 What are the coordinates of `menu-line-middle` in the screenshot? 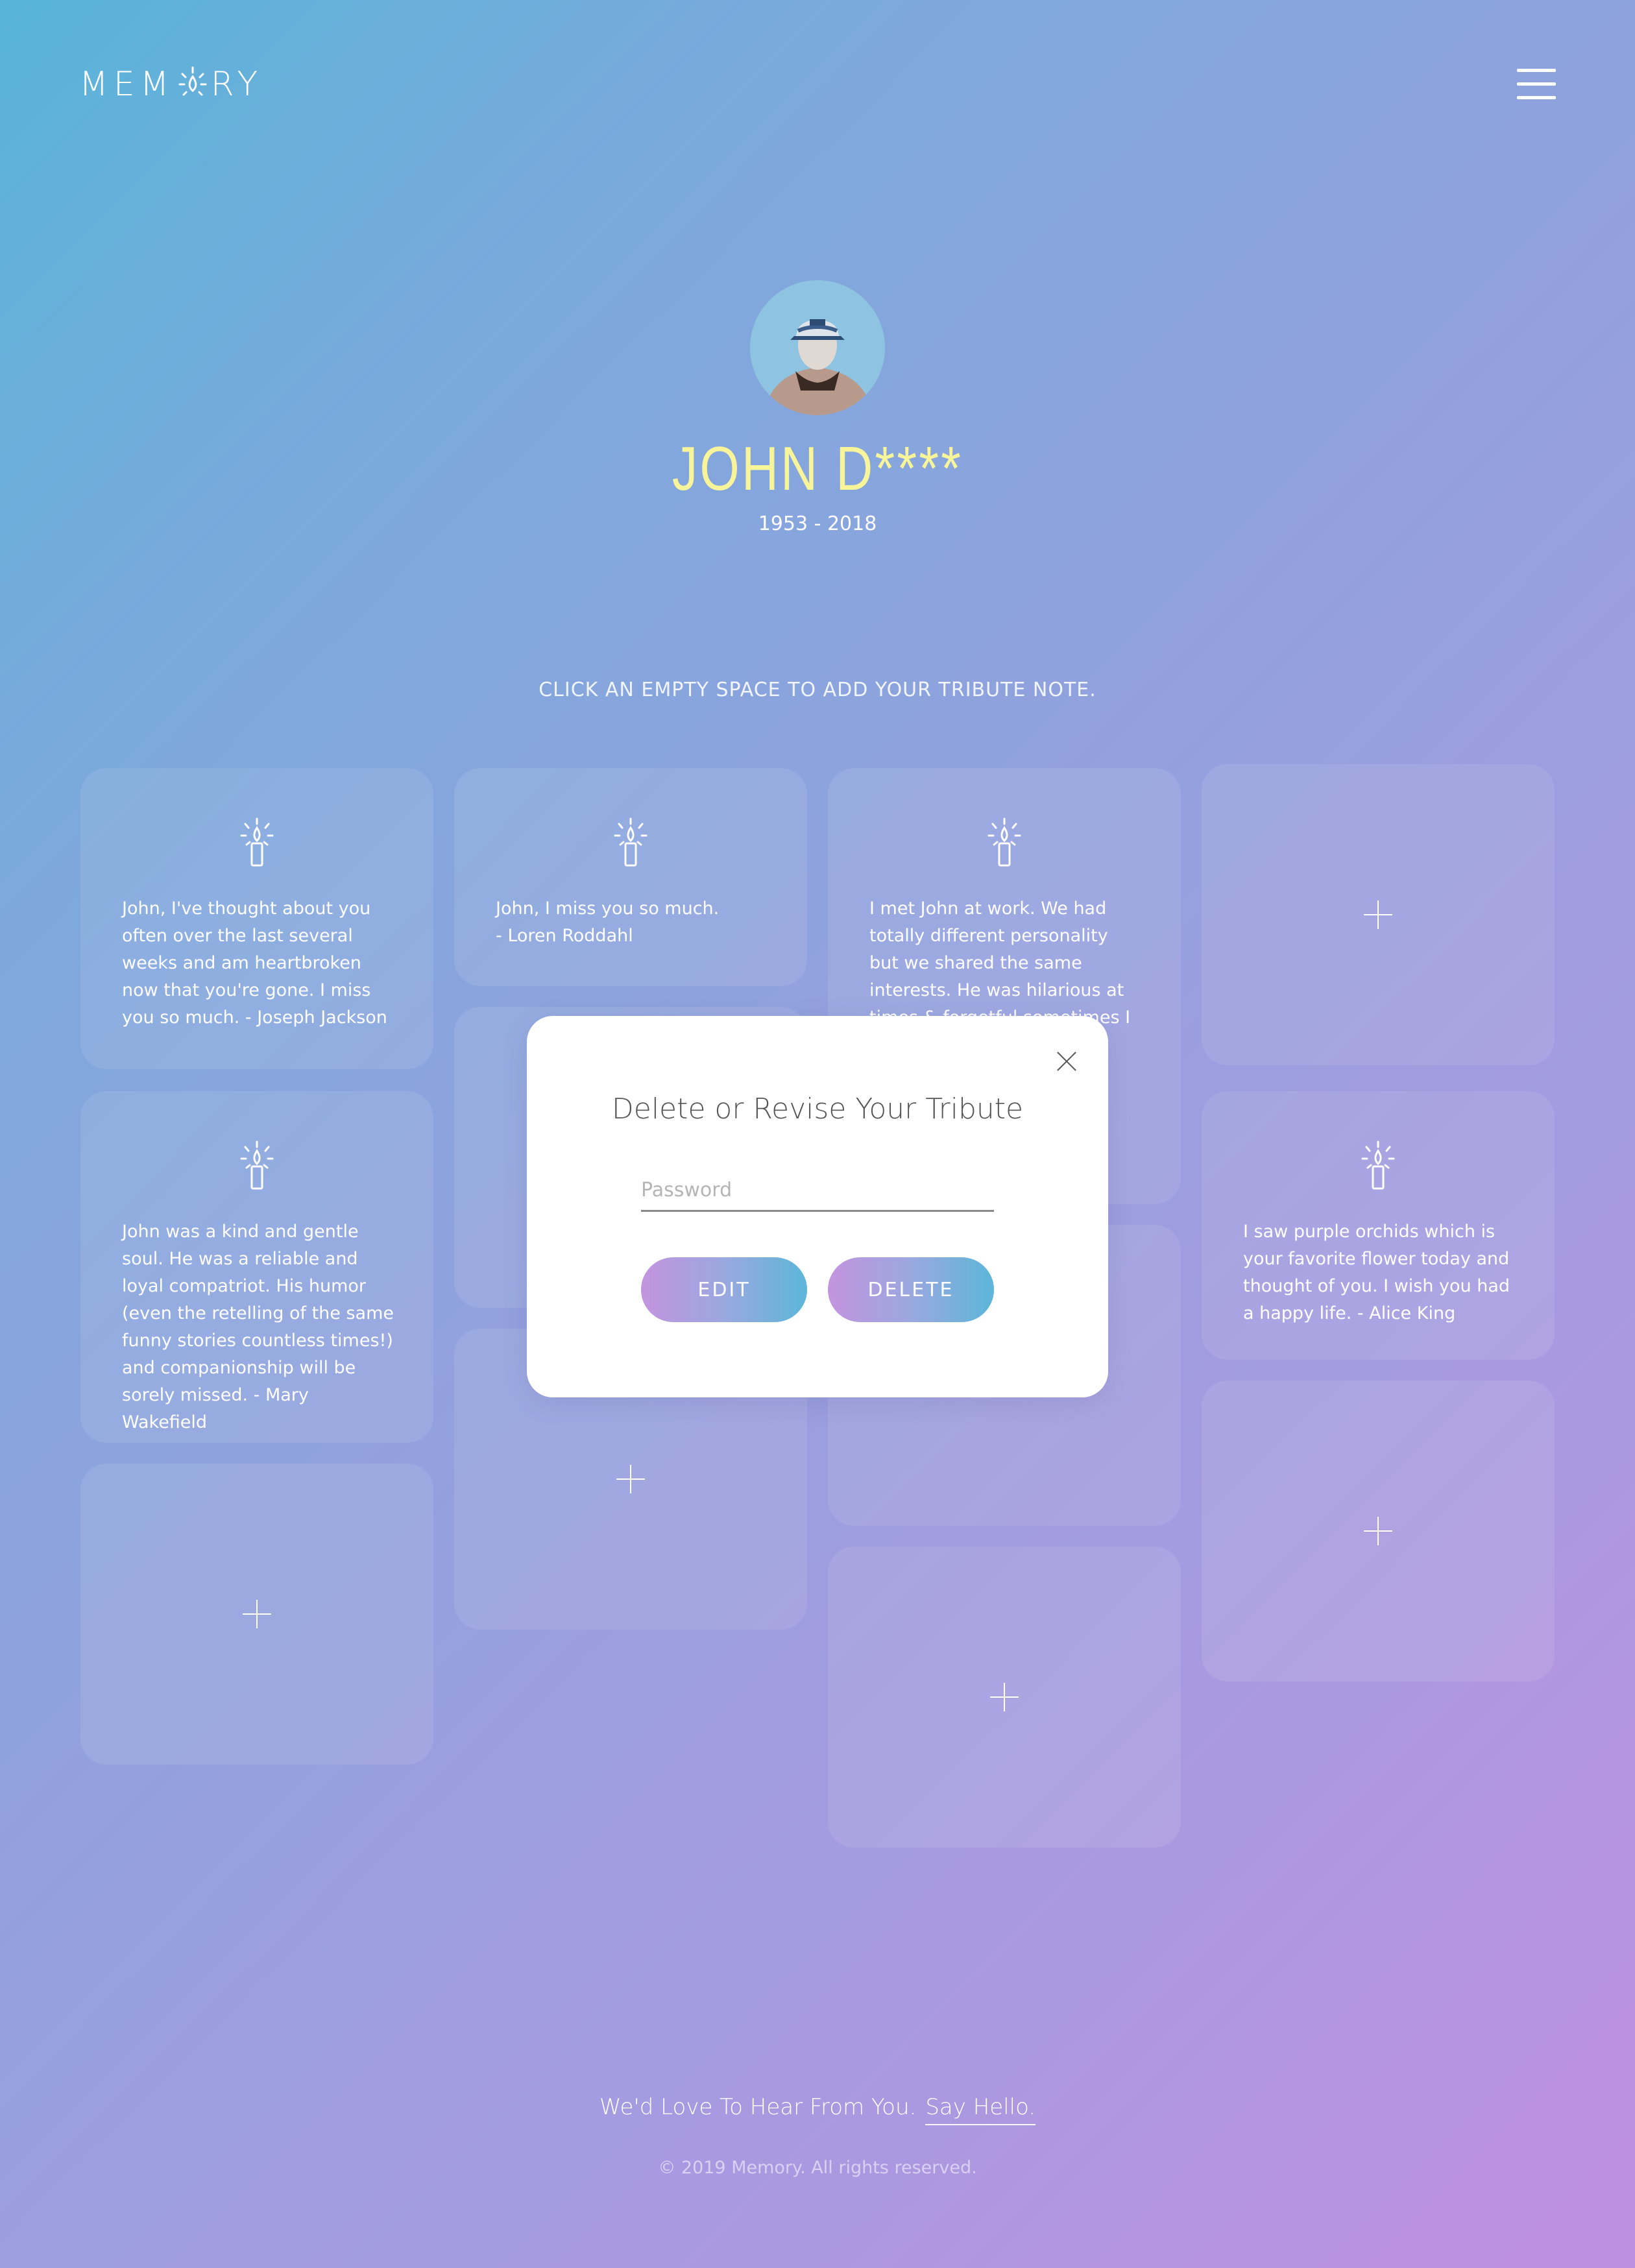 It's located at (1536, 84).